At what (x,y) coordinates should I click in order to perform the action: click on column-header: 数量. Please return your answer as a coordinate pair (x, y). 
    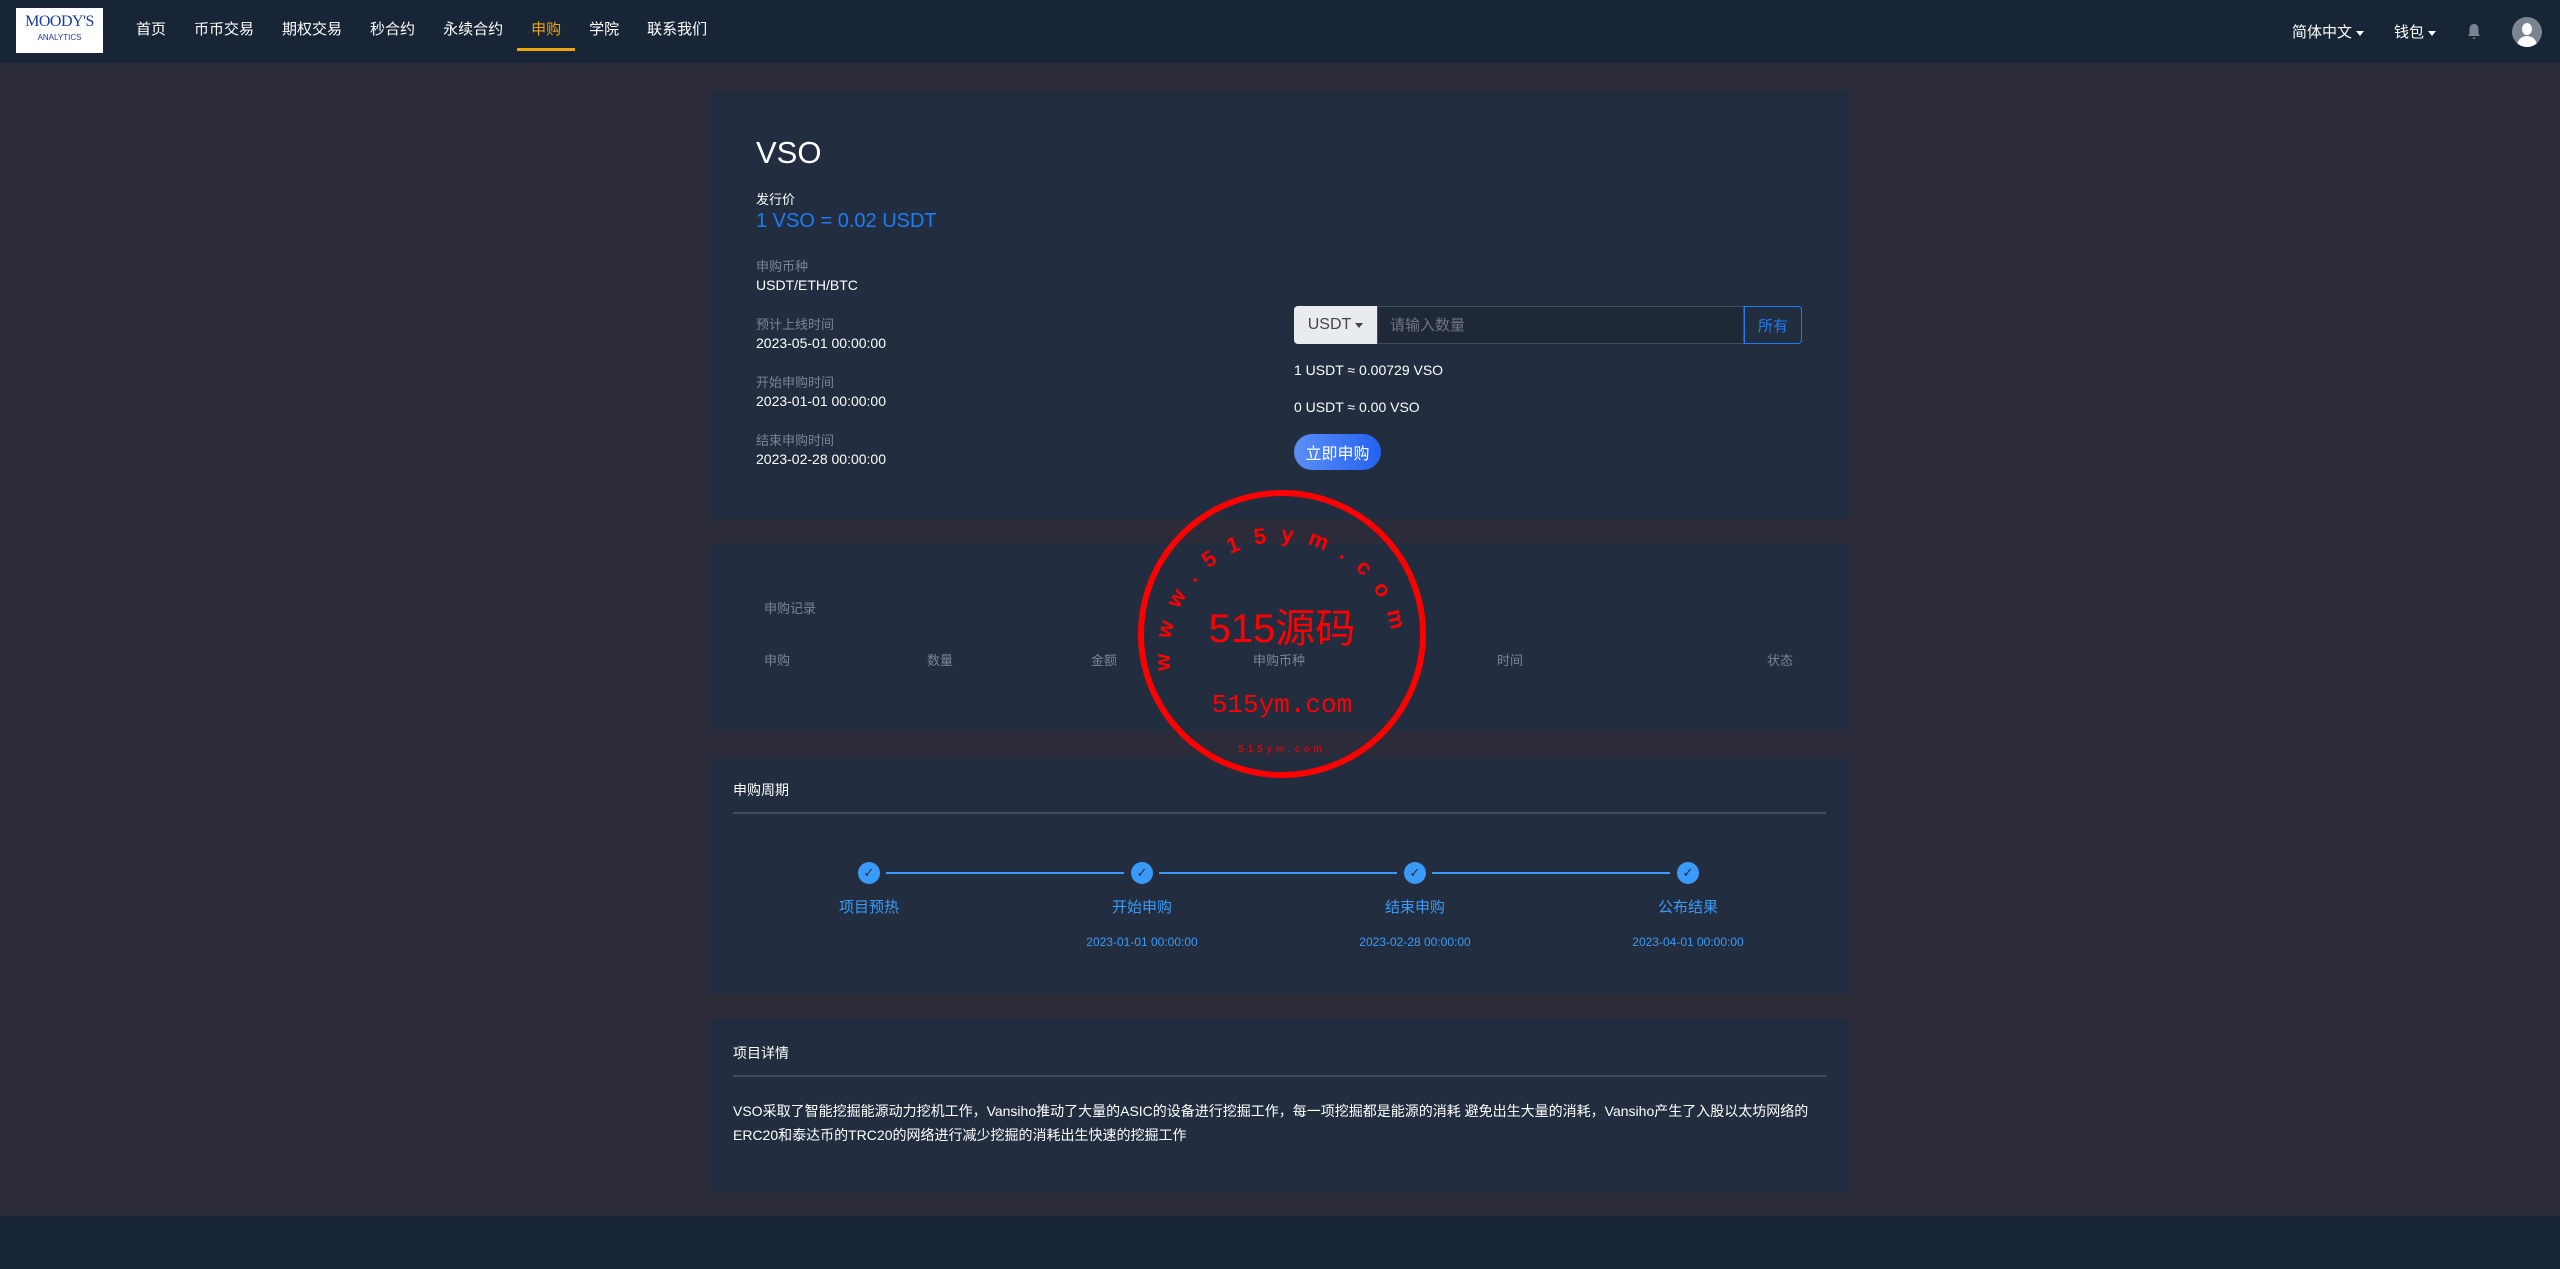
    Looking at the image, I should click on (940, 660).